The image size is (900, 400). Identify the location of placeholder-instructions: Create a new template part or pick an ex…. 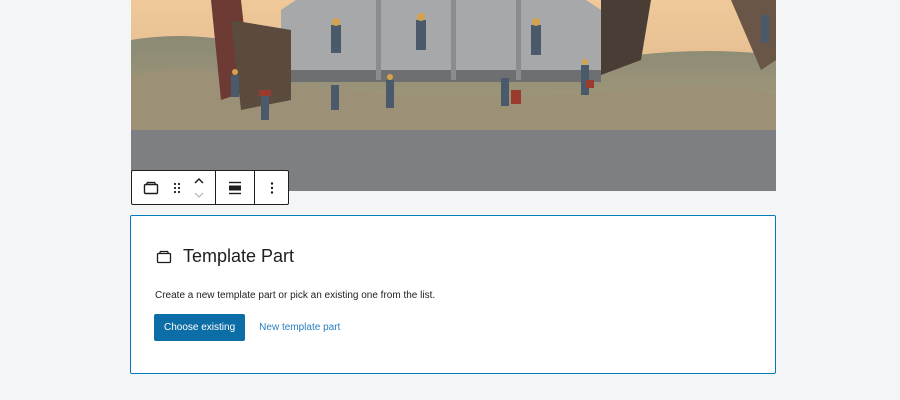
(295, 295).